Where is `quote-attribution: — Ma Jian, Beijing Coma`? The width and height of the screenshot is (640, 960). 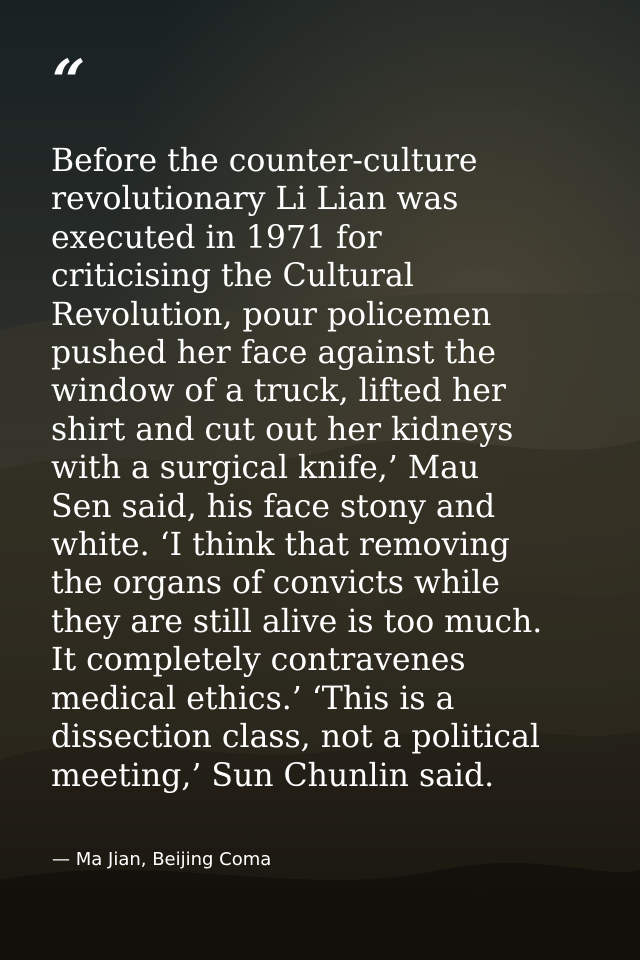 quote-attribution: — Ma Jian, Beijing Coma is located at coordinates (162, 859).